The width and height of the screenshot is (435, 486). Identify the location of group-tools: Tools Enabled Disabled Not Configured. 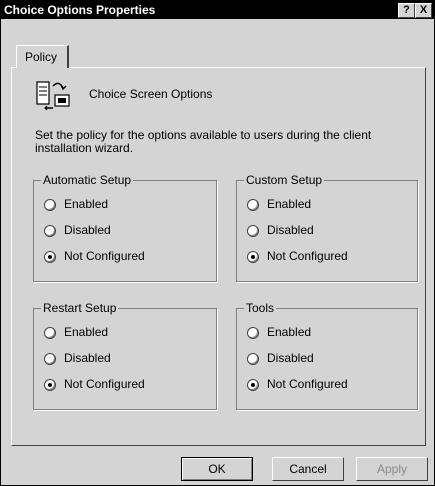
(327, 355).